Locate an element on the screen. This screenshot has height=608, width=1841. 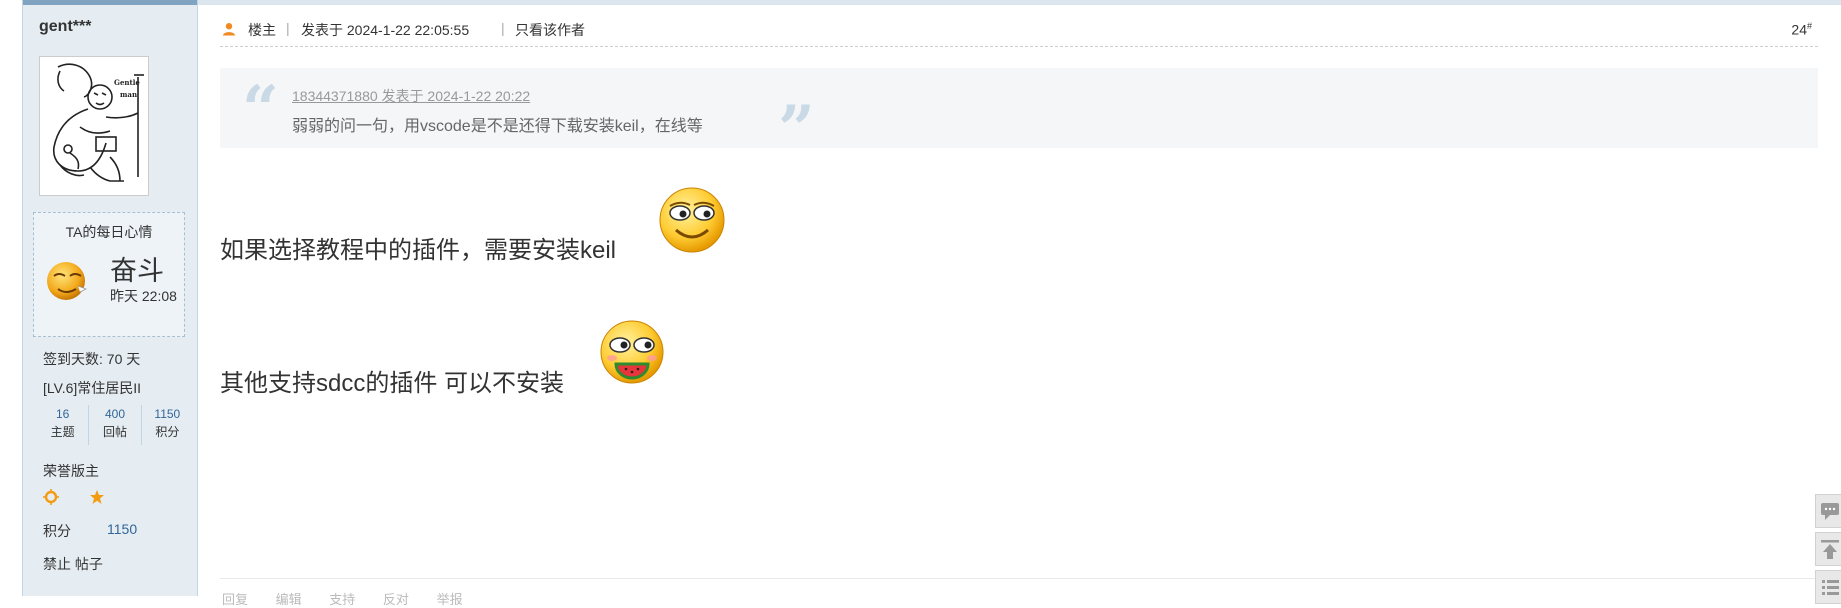
watermelon-emoji-icon is located at coordinates (632, 352).